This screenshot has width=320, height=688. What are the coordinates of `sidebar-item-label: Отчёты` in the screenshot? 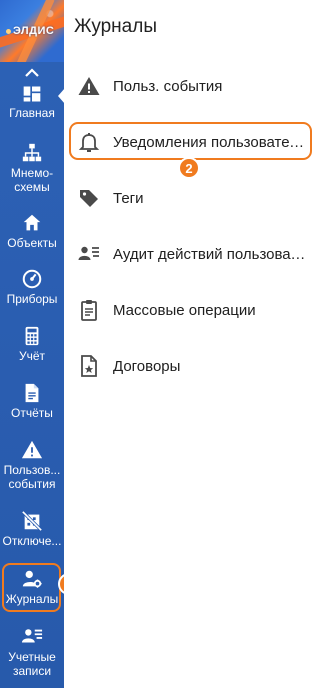 It's located at (32, 413).